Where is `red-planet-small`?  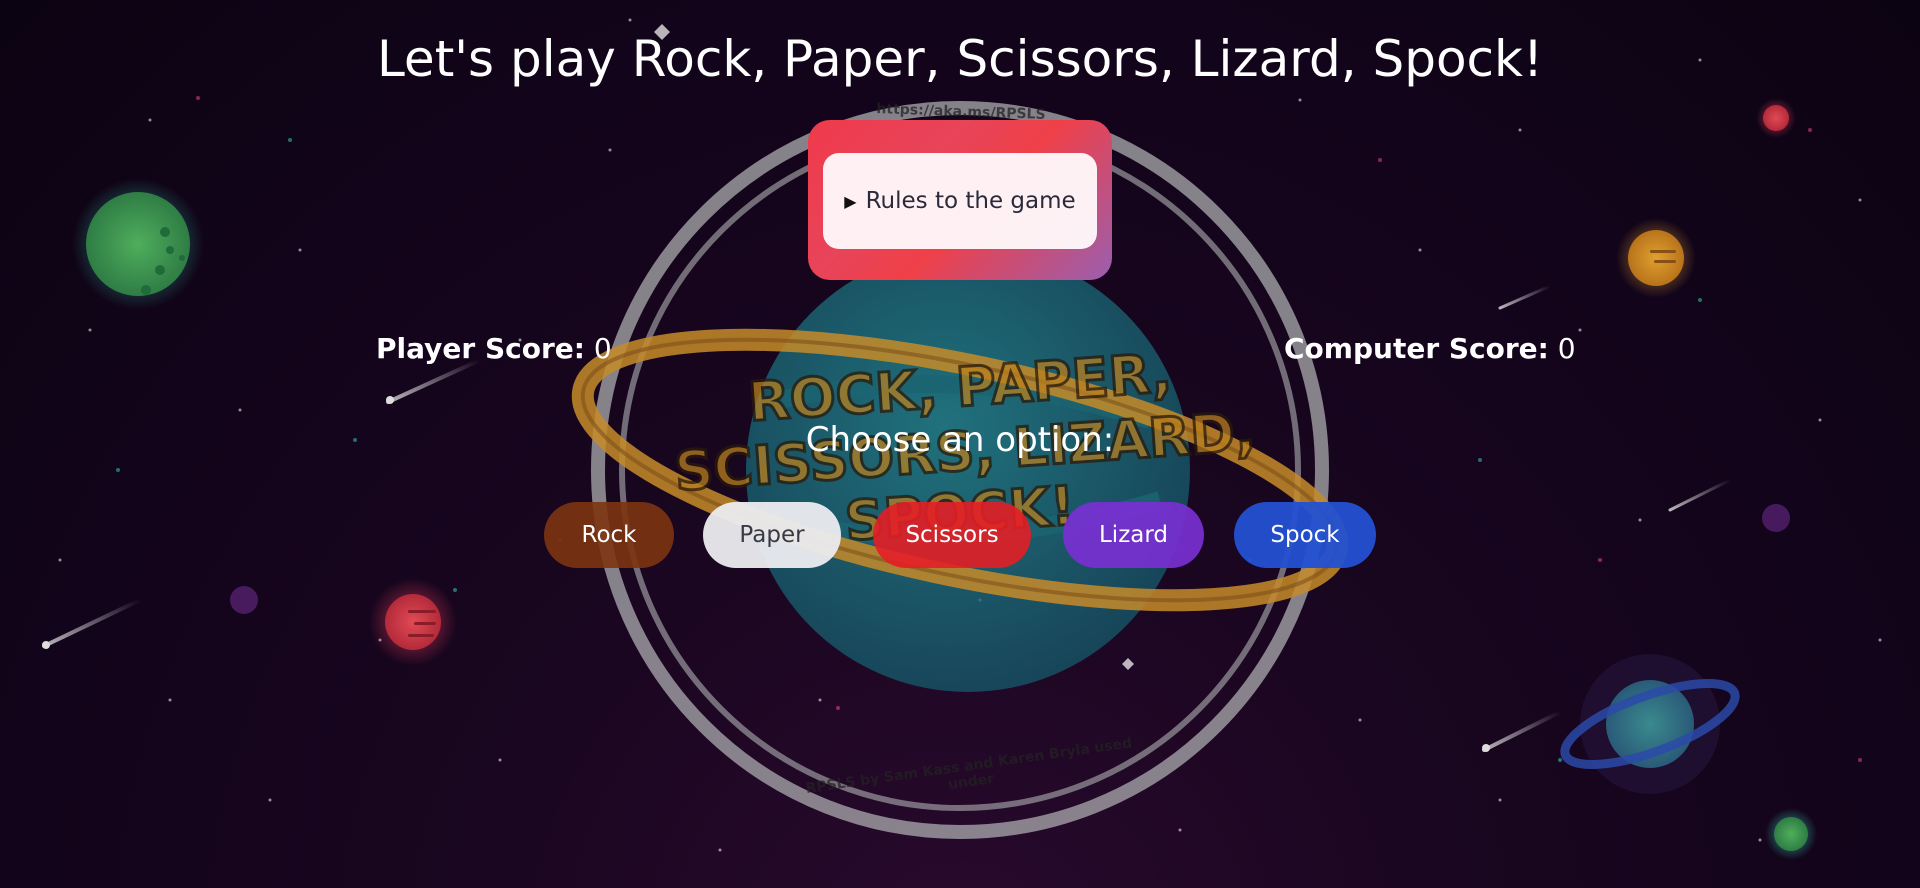 red-planet-small is located at coordinates (1776, 118).